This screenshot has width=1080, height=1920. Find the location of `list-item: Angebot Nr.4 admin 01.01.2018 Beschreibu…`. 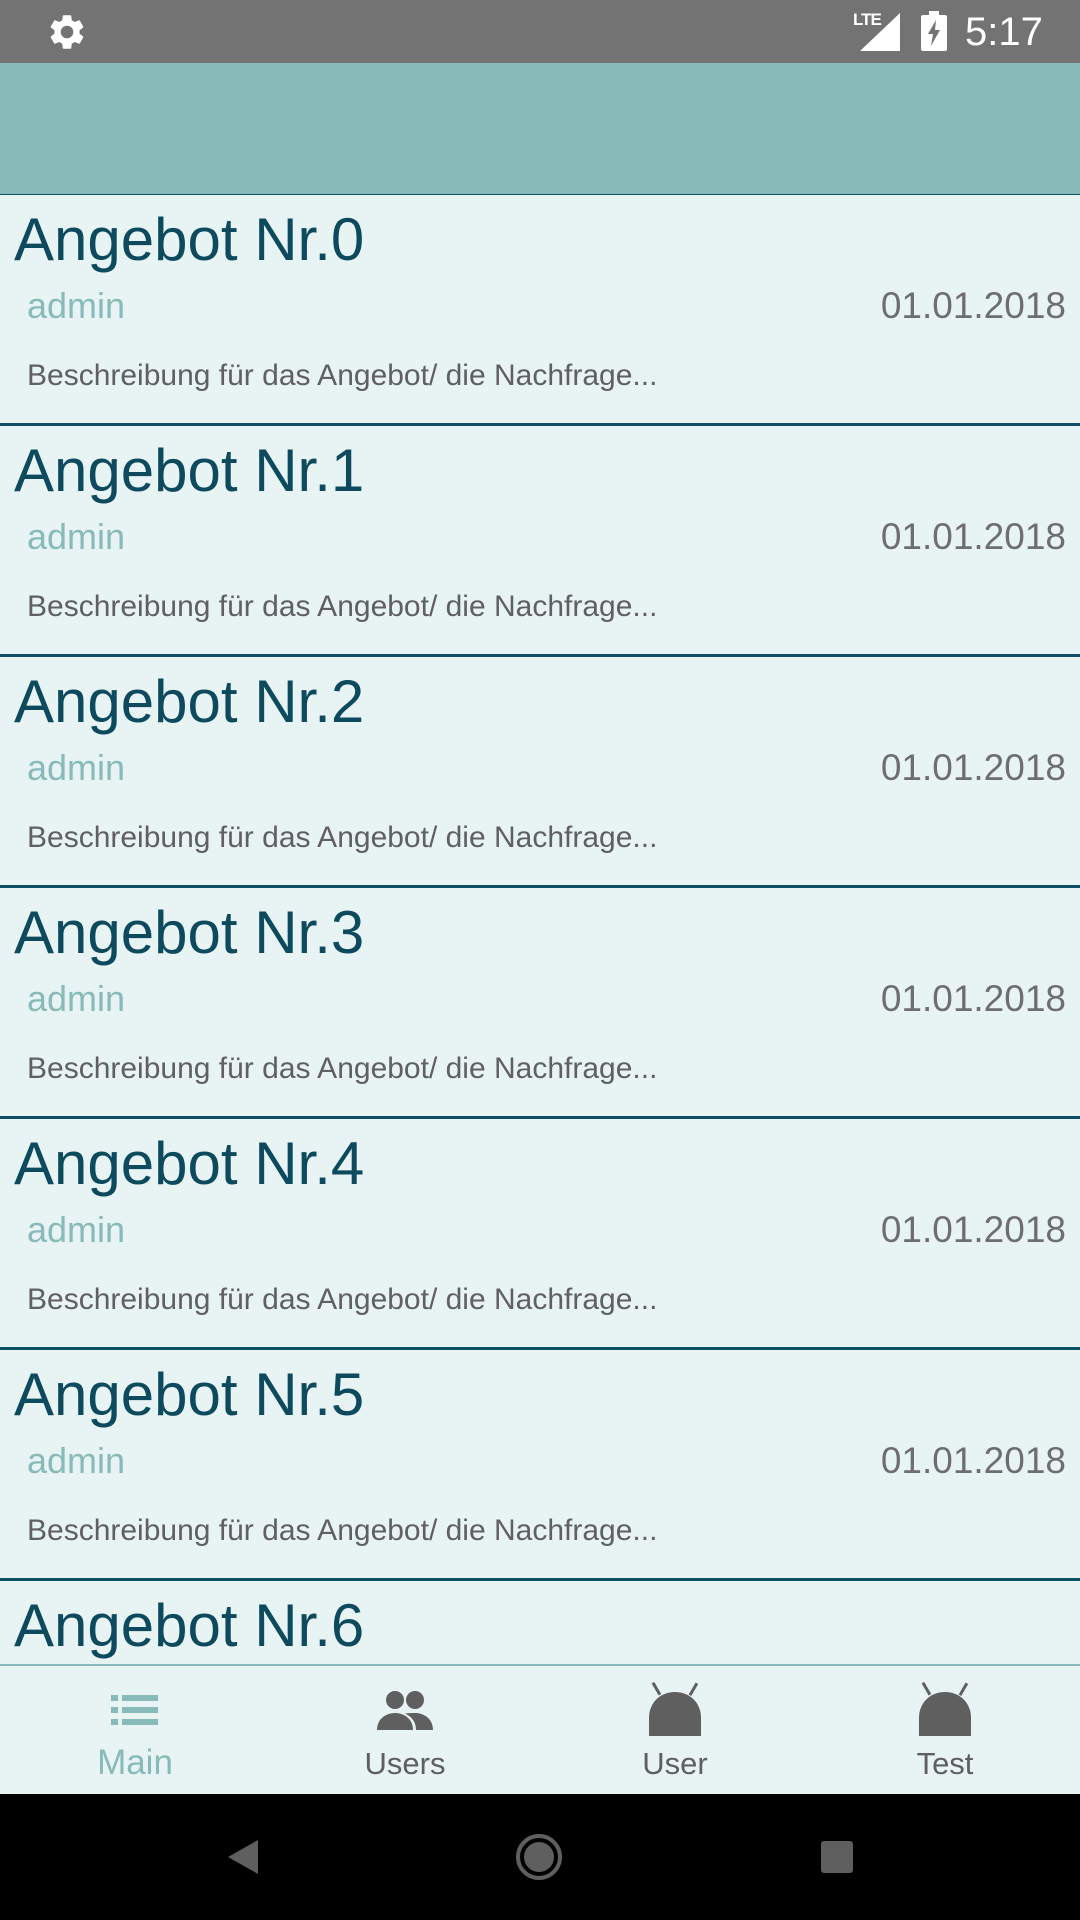

list-item: Angebot Nr.4 admin 01.01.2018 Beschreibu… is located at coordinates (540, 1234).